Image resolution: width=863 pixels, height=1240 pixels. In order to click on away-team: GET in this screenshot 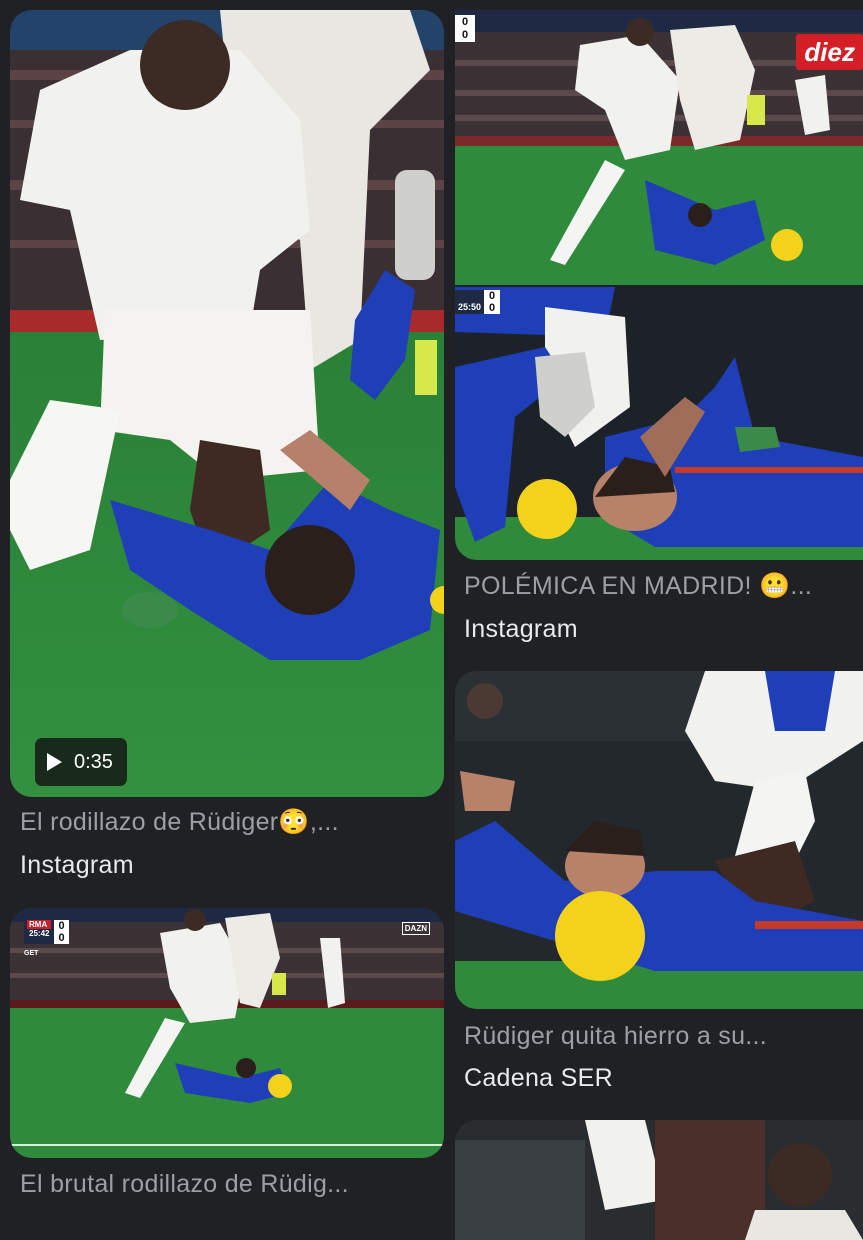, I will do `click(31, 953)`.